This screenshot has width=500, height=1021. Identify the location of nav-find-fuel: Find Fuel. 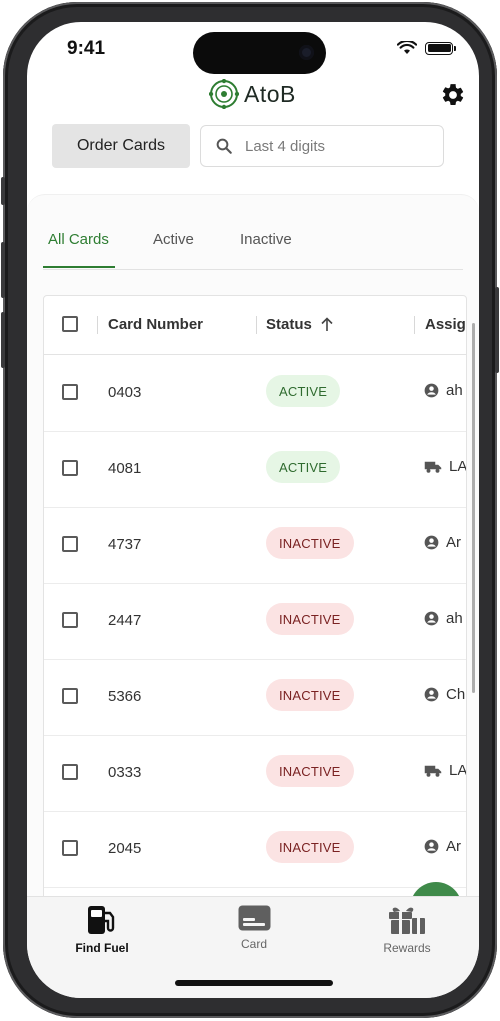
(102, 930).